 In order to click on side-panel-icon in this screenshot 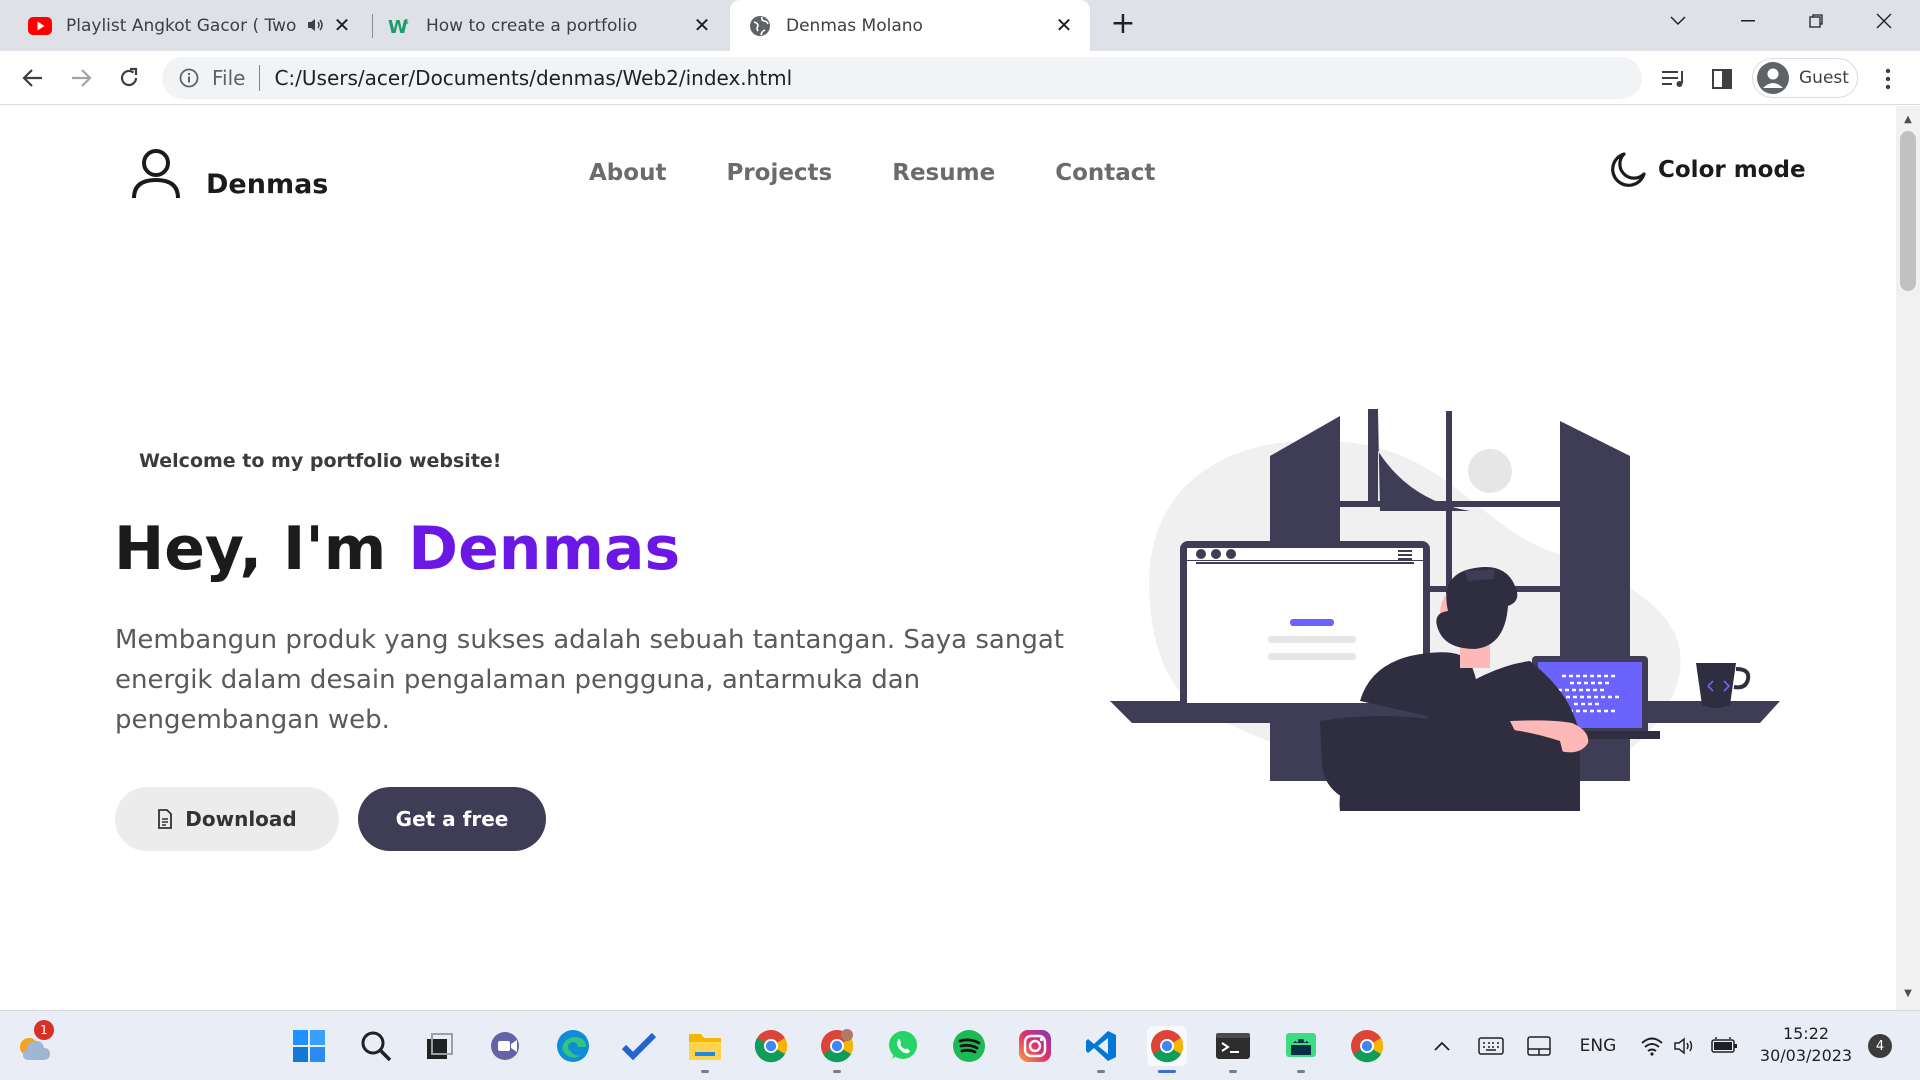, I will do `click(1722, 79)`.